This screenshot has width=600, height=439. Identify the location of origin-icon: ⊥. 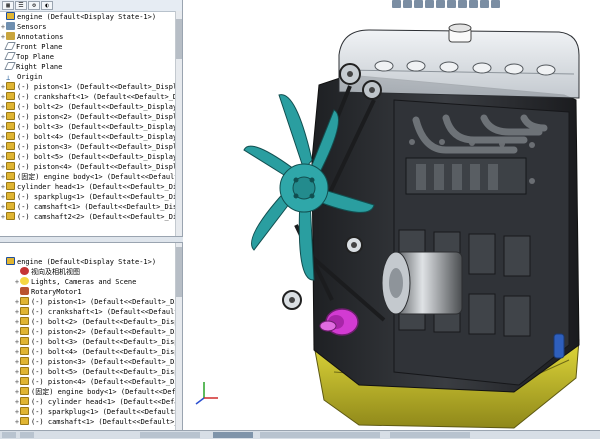
(8, 78).